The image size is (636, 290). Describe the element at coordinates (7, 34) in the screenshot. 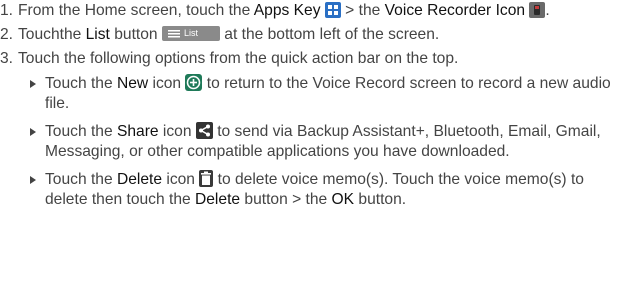

I see `step-number: 2.` at that location.